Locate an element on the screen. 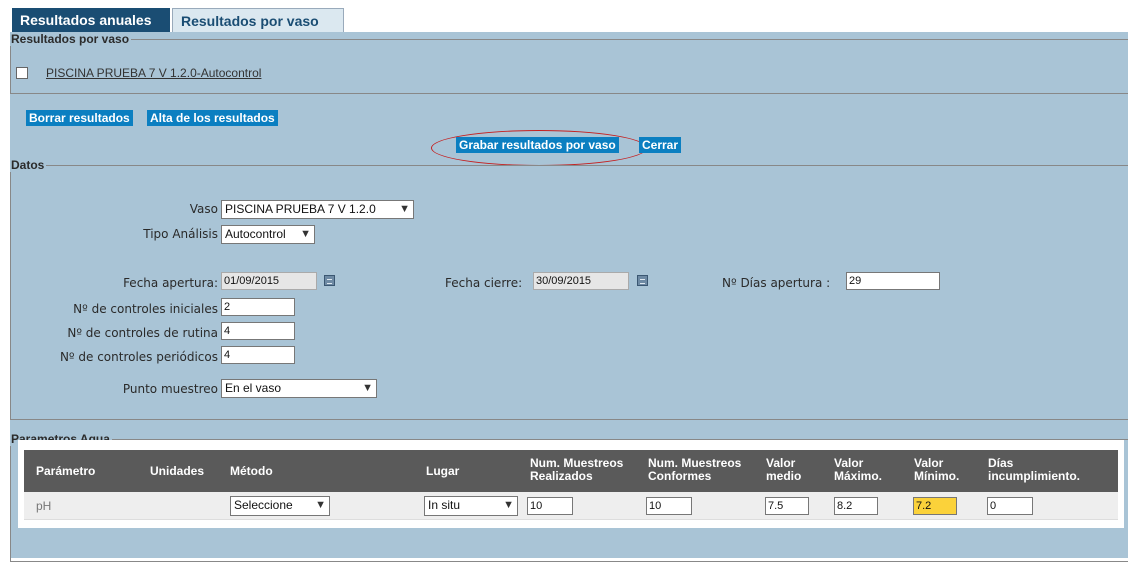  valor-maximo-field: 8.2 is located at coordinates (856, 506).